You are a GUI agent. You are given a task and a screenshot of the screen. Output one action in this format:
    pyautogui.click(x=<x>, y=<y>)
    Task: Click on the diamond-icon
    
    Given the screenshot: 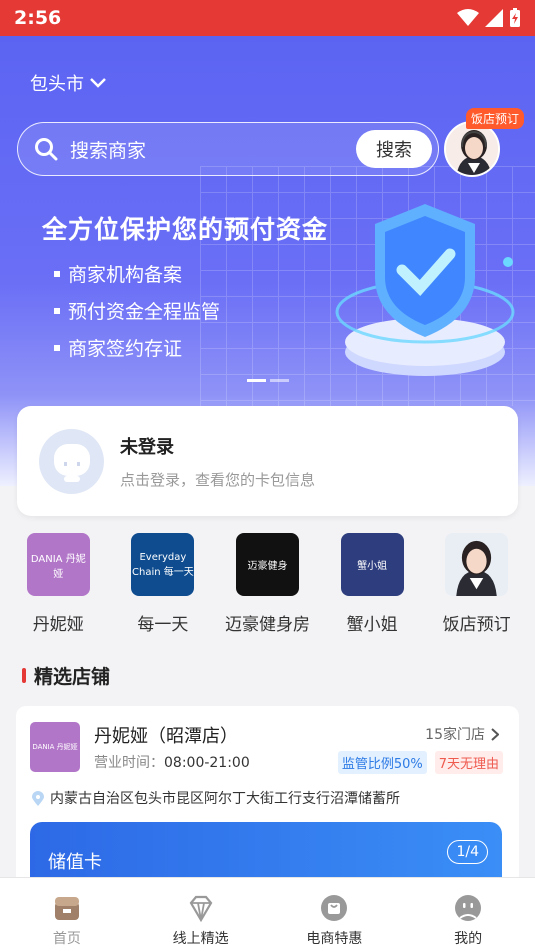 What is the action you would take?
    pyautogui.click(x=200, y=908)
    